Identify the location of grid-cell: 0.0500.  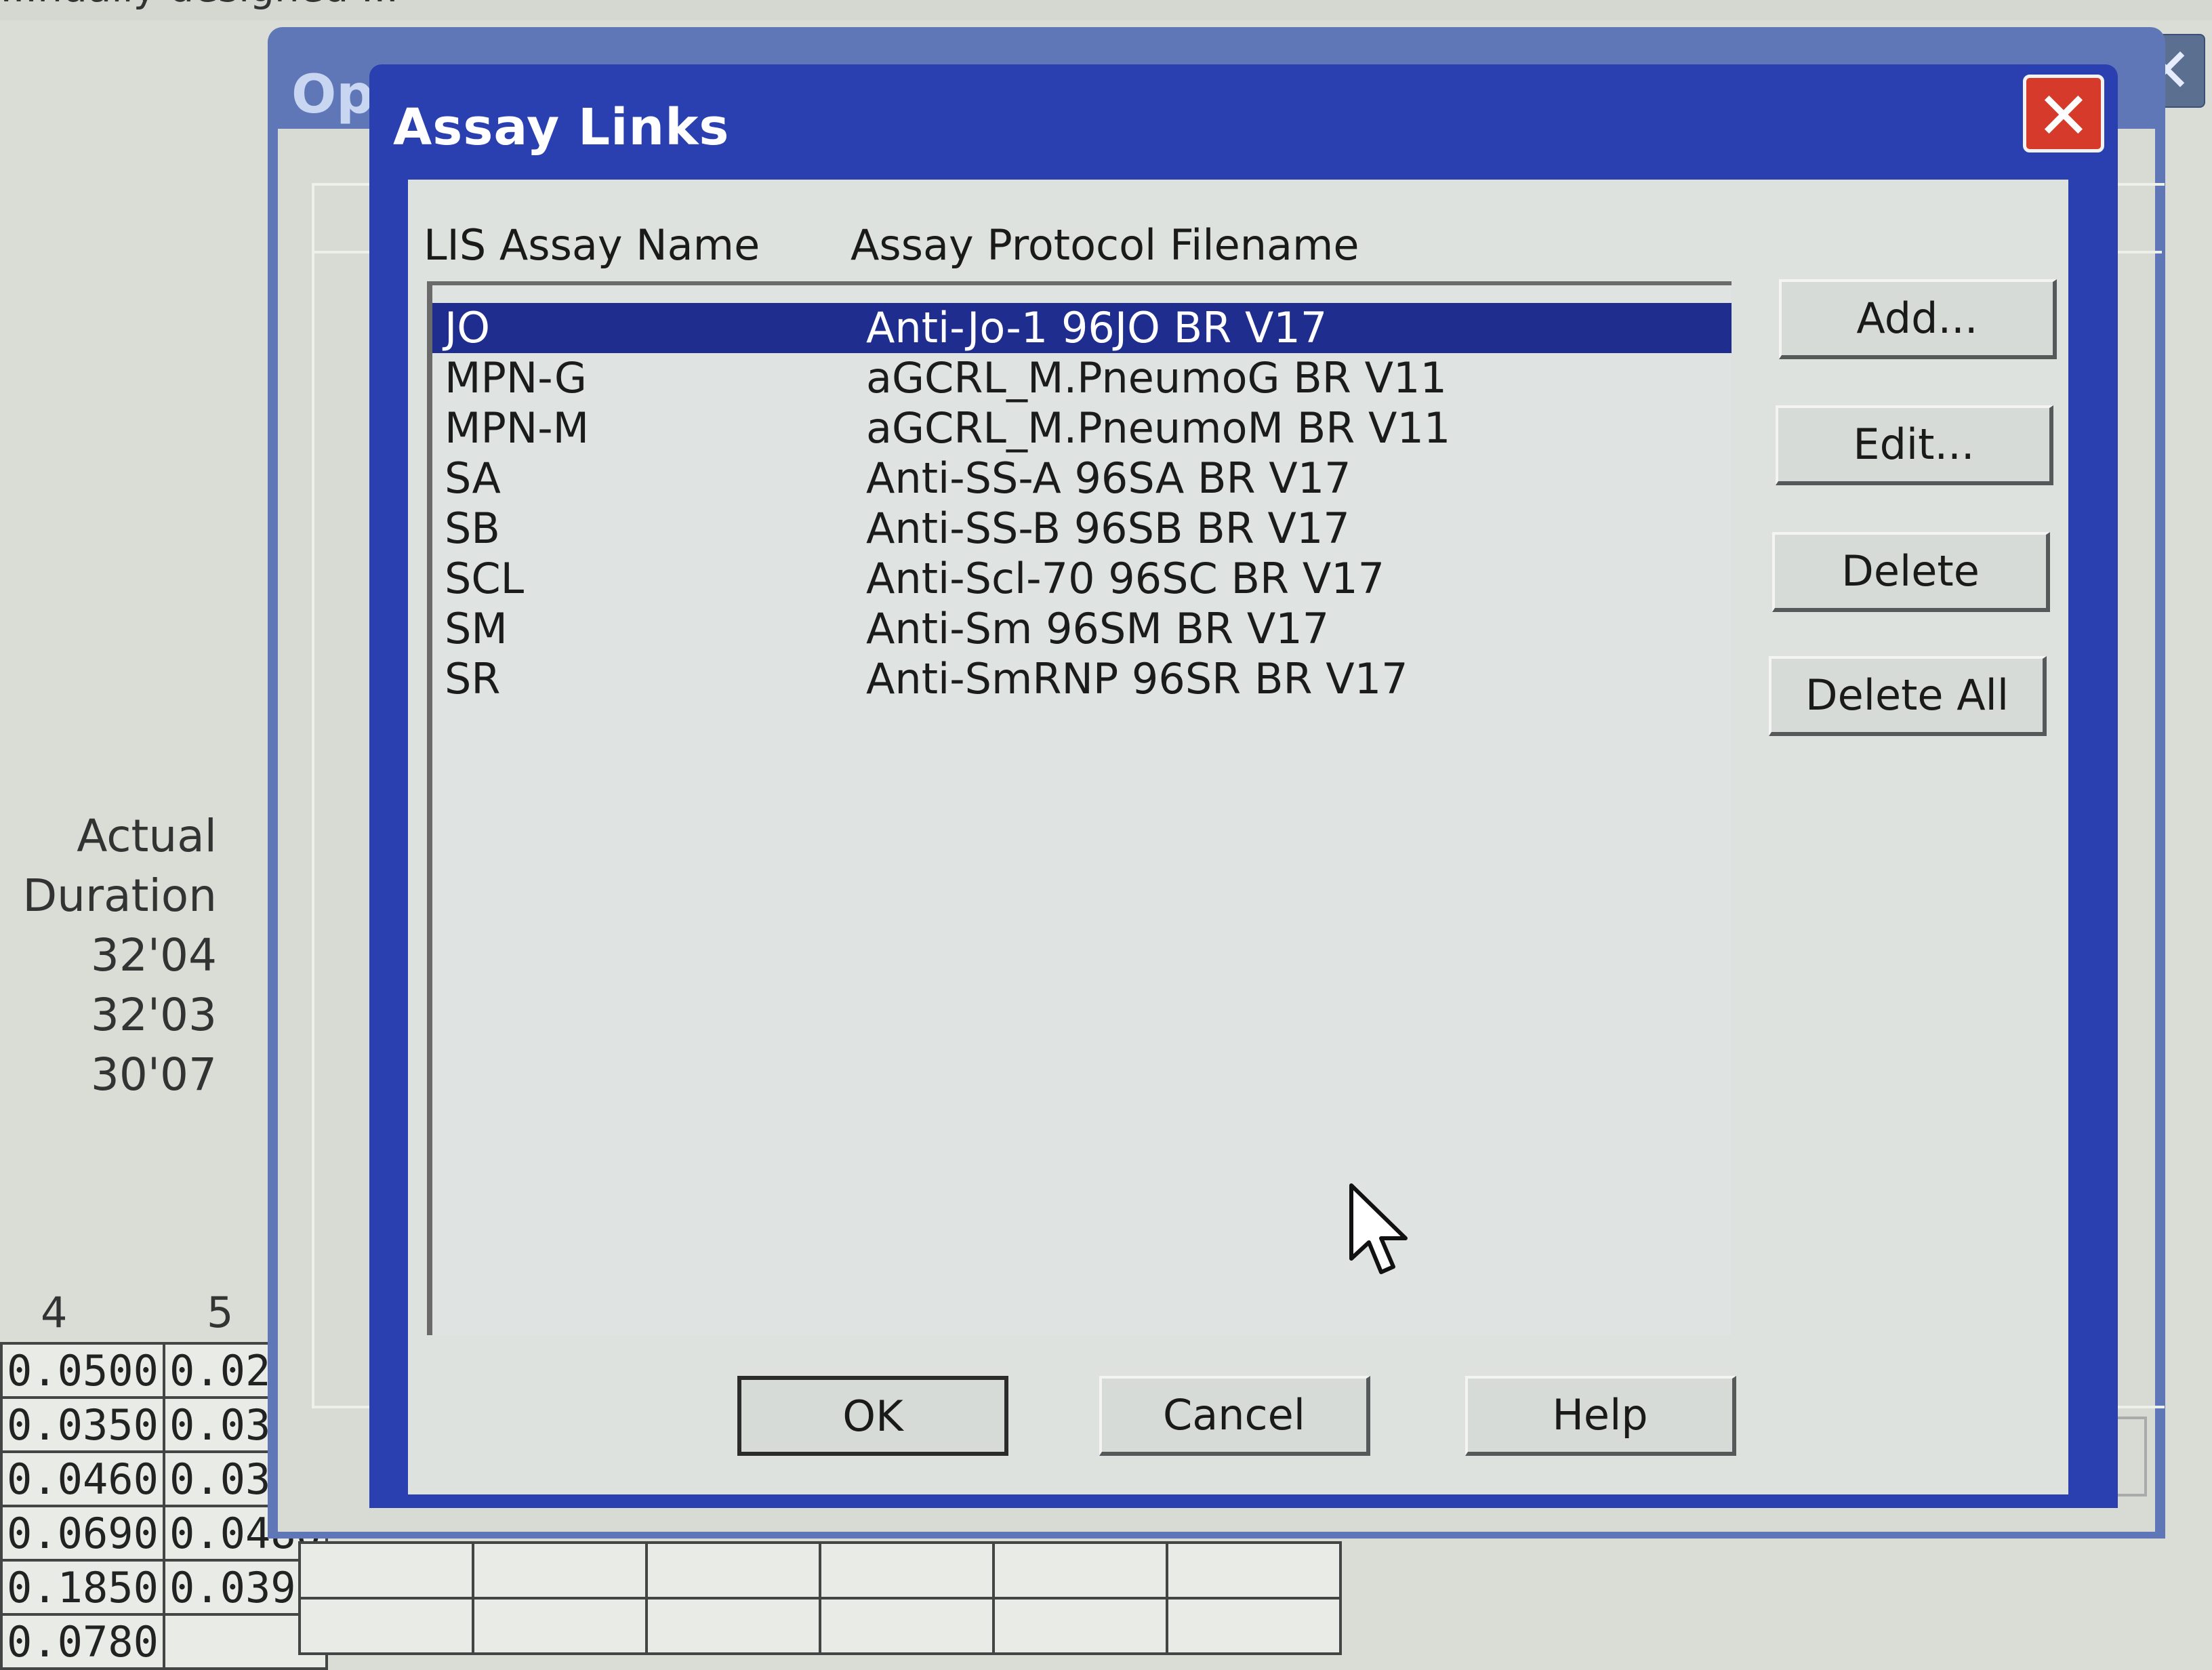
(82, 1370).